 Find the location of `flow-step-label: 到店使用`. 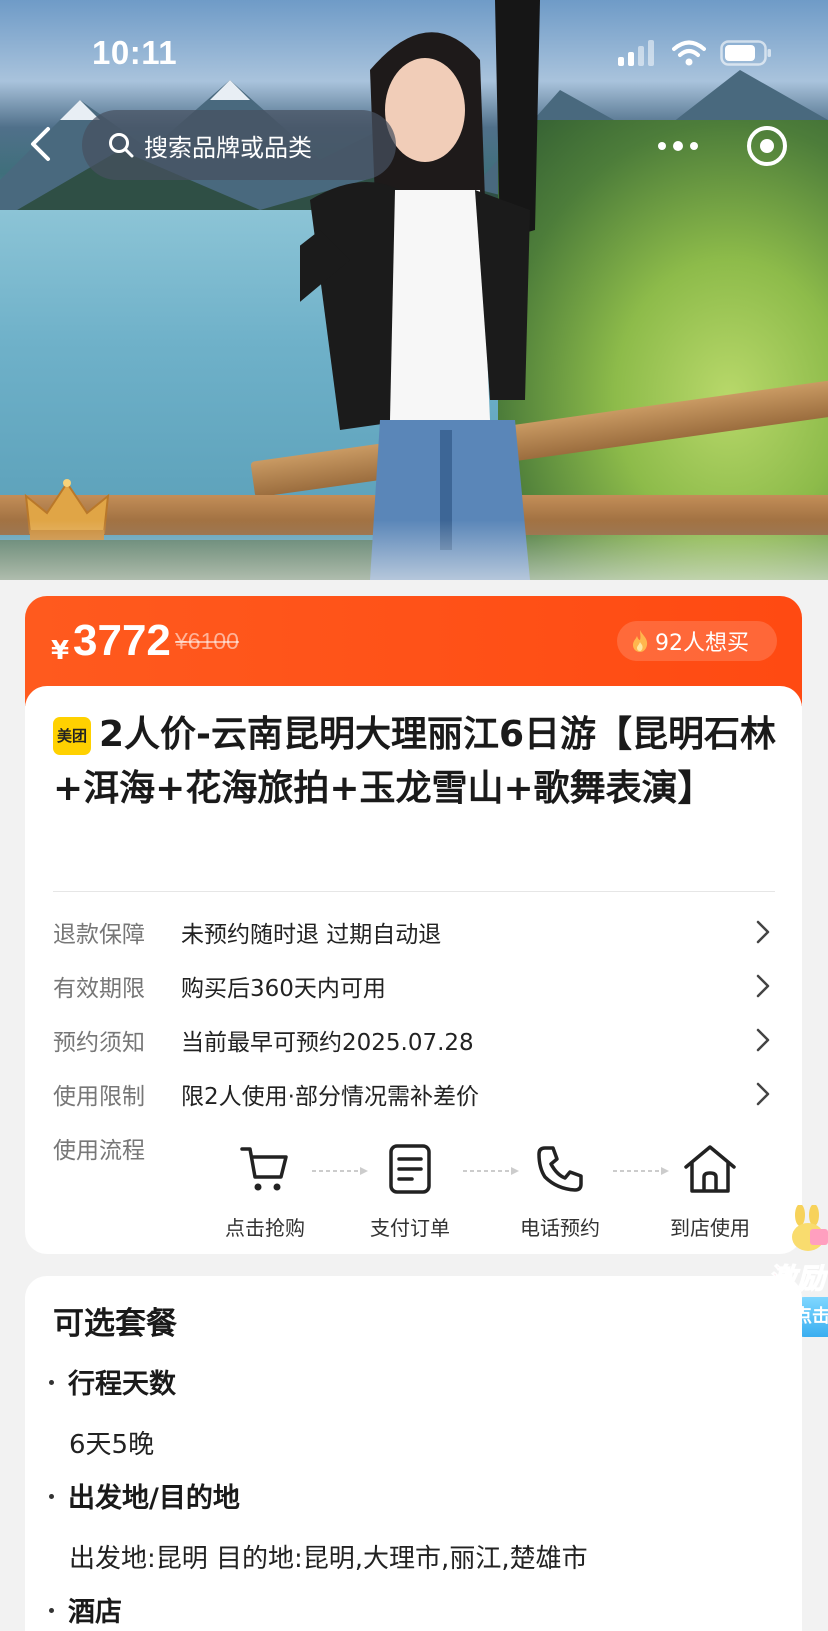

flow-step-label: 到店使用 is located at coordinates (710, 1228).